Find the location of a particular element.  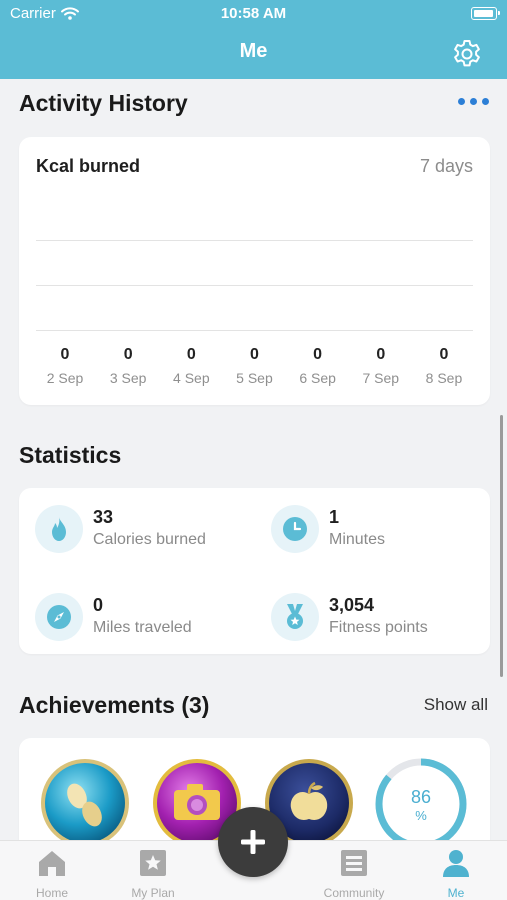

plus-icon is located at coordinates (253, 842).